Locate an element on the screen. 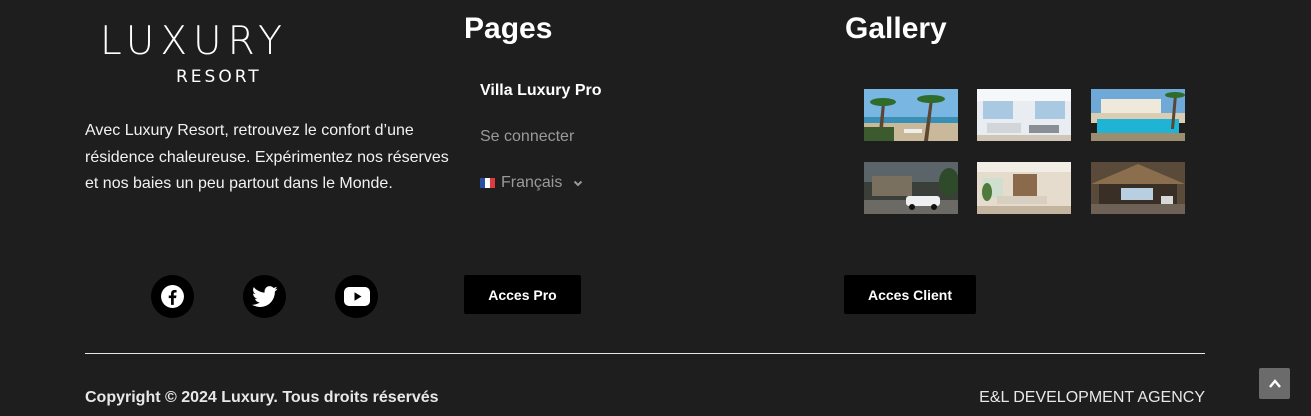 Image resolution: width=1311 pixels, height=416 pixels. acces-client-button: Acces Client is located at coordinates (910, 294).